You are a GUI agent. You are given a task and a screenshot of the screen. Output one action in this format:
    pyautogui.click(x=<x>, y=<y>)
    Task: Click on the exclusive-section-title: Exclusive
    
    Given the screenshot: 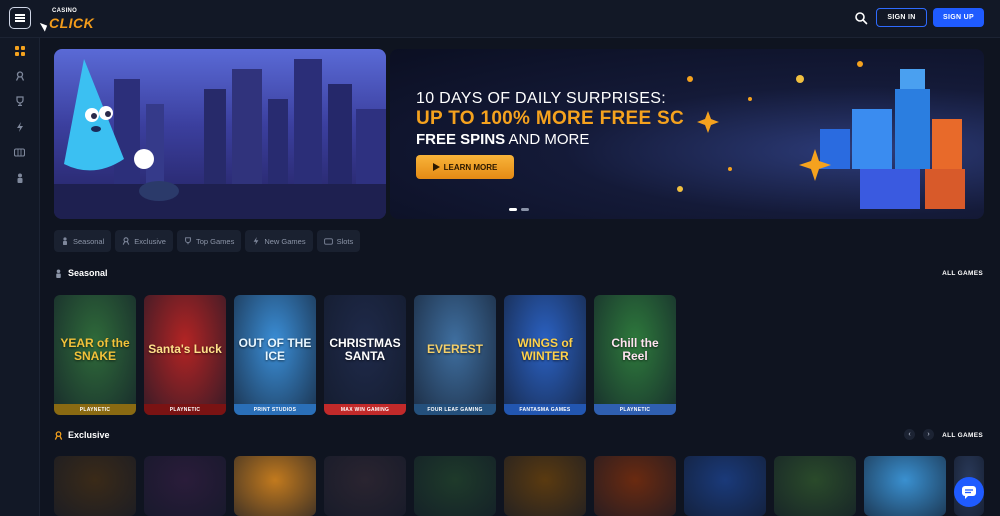 What is the action you would take?
    pyautogui.click(x=82, y=435)
    